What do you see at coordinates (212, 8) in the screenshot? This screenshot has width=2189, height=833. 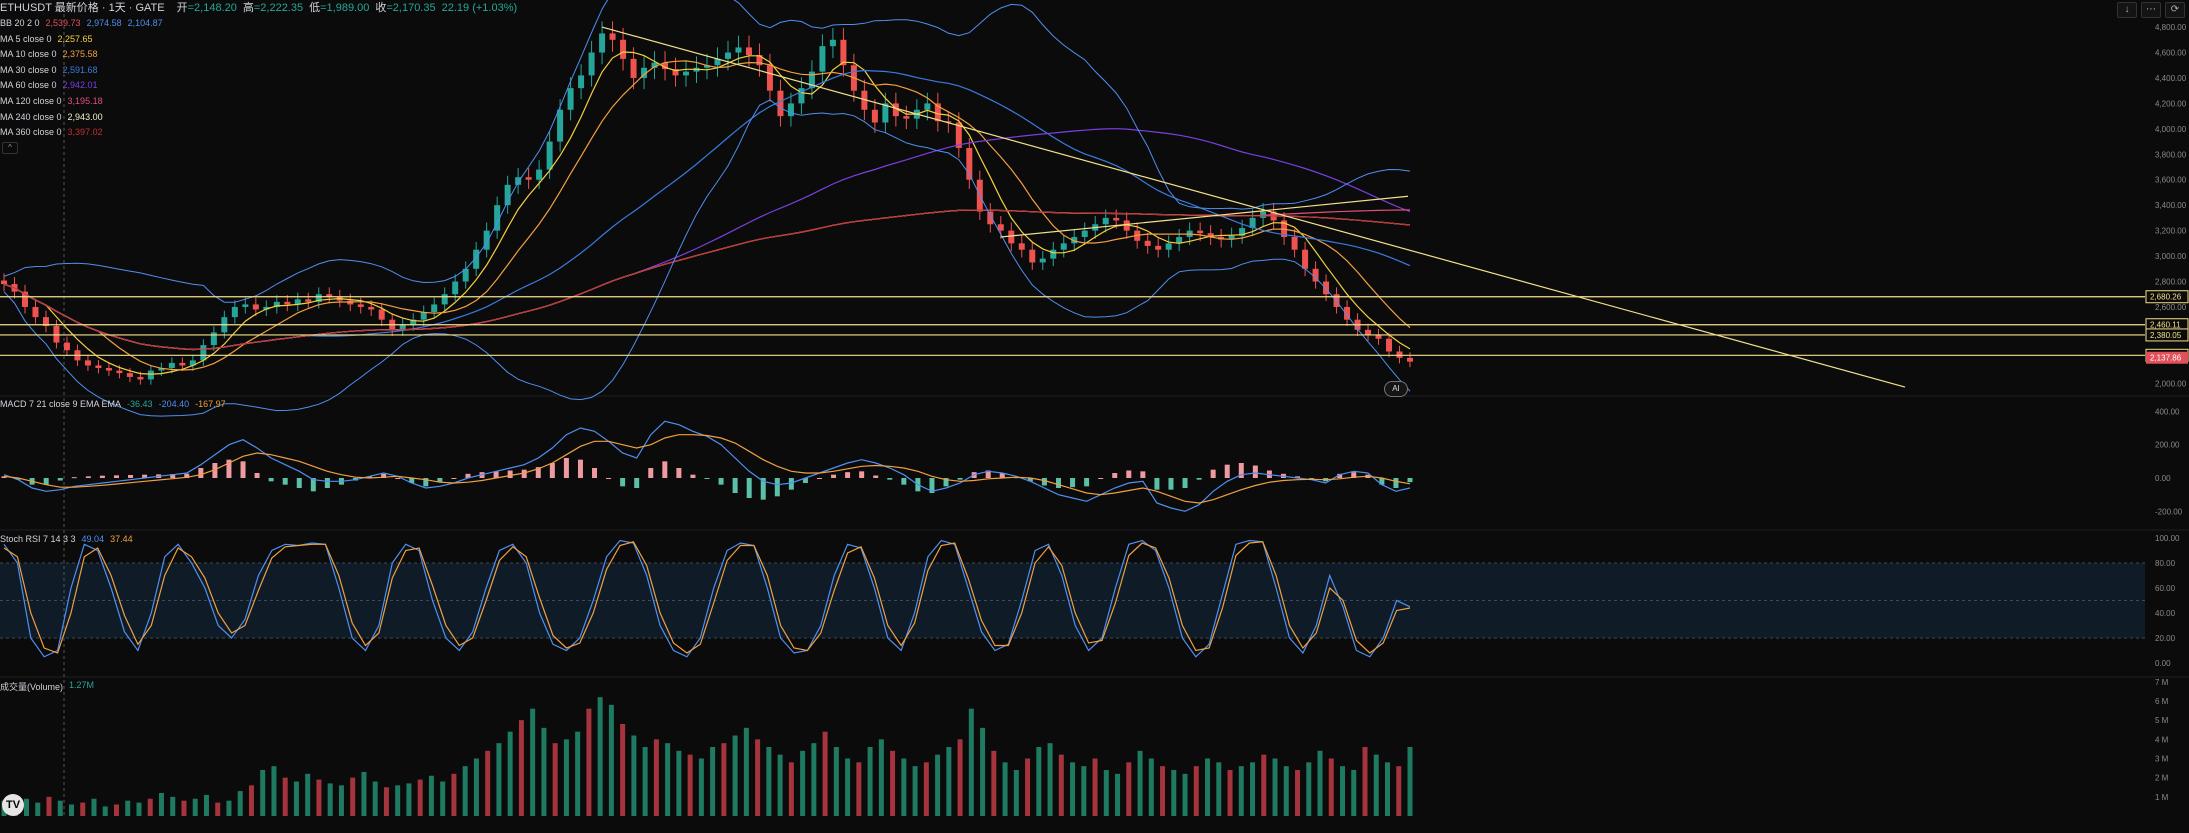 I see `ohlc-open: =2,148.20` at bounding box center [212, 8].